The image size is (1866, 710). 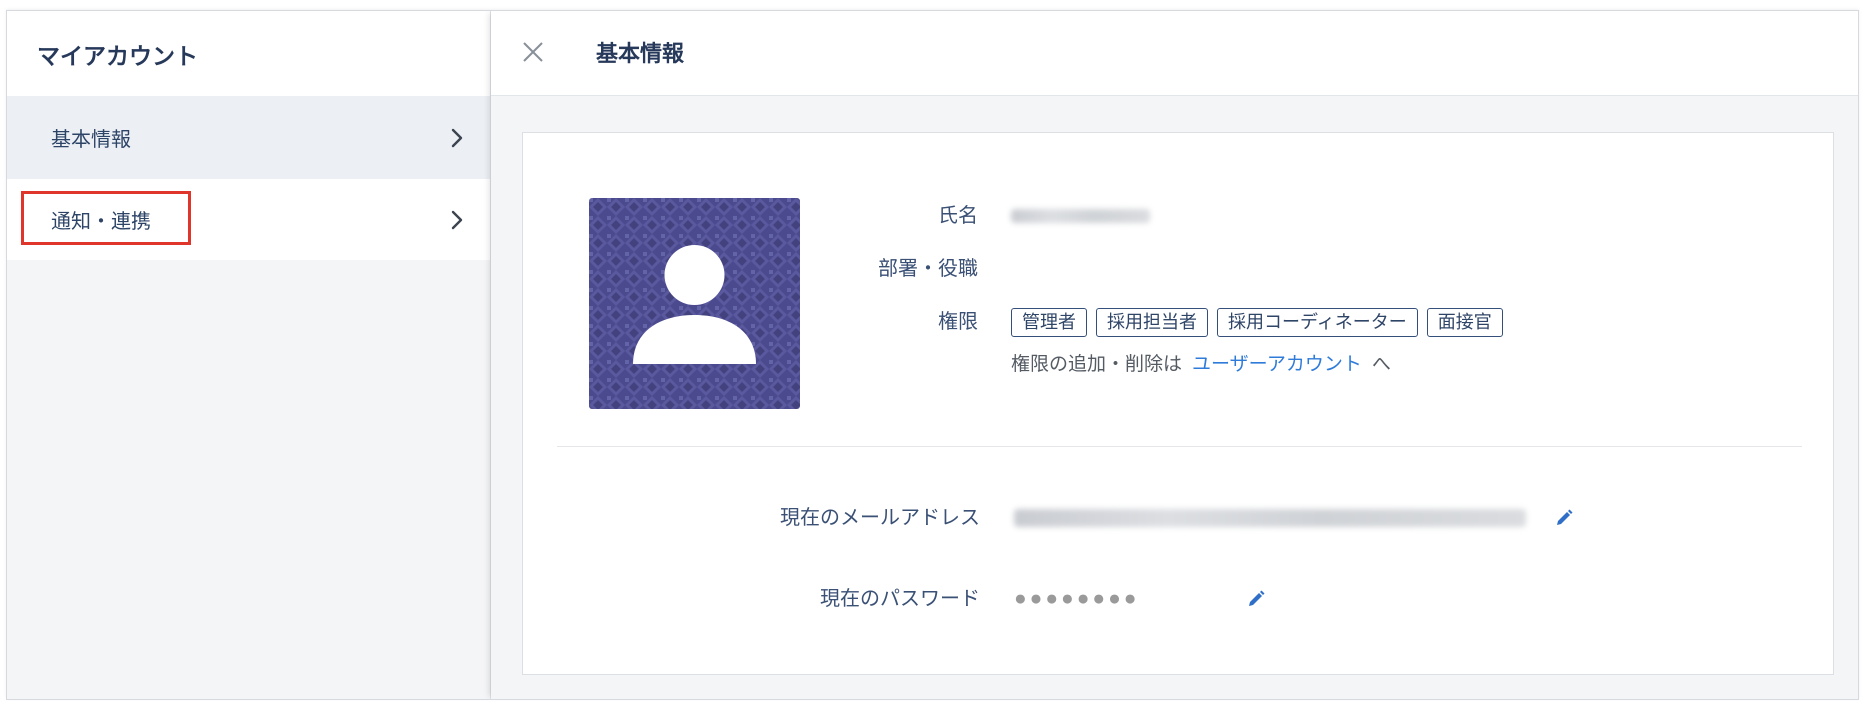 What do you see at coordinates (1317, 322) in the screenshot?
I see `role-badge: 採用コーディネーター` at bounding box center [1317, 322].